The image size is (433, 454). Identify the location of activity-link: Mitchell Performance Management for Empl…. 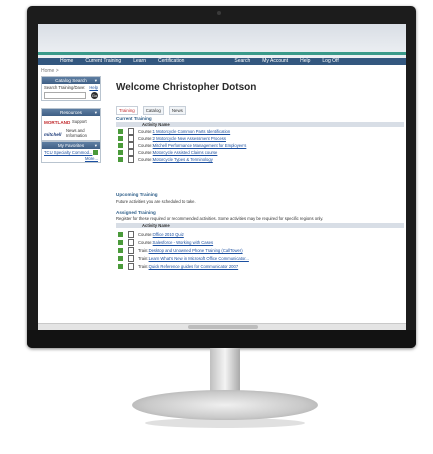
(200, 145).